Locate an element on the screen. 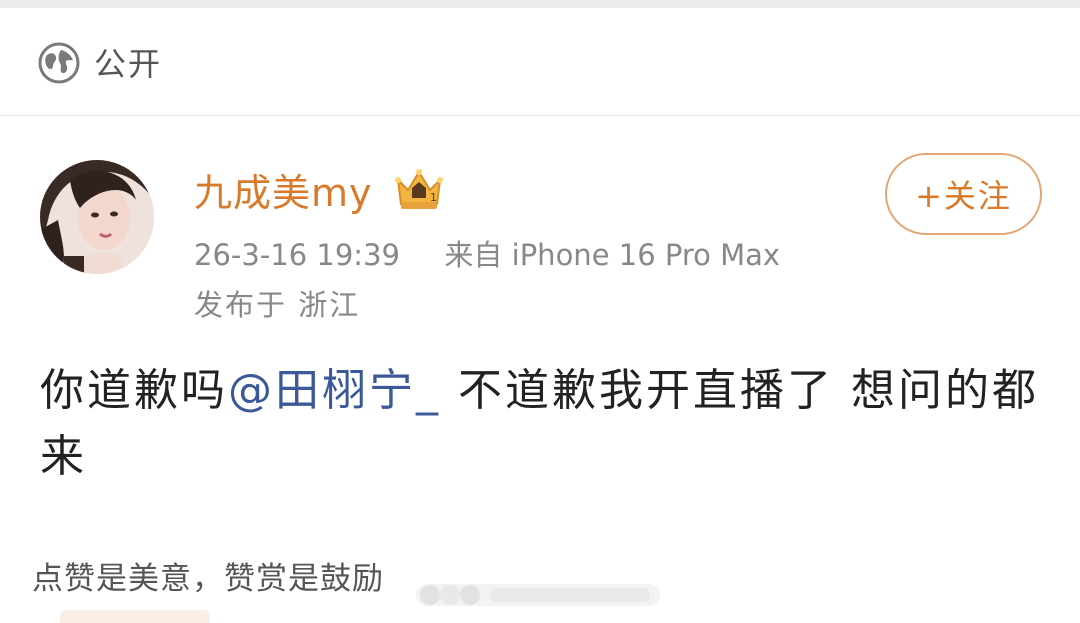 This screenshot has height=623, width=1080. avatar is located at coordinates (97, 217).